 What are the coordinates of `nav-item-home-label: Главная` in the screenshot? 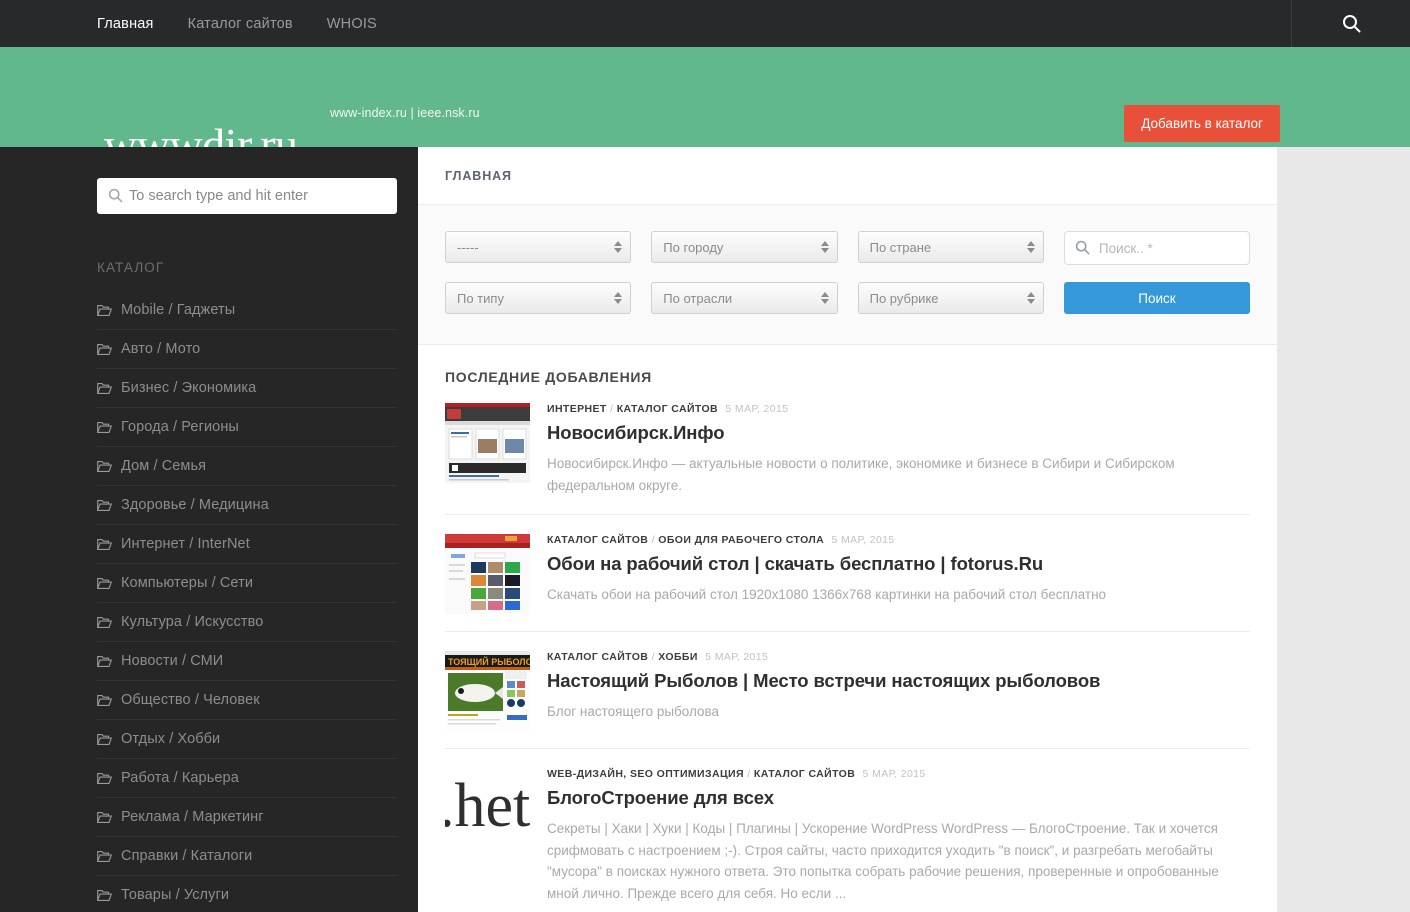 It's located at (125, 23).